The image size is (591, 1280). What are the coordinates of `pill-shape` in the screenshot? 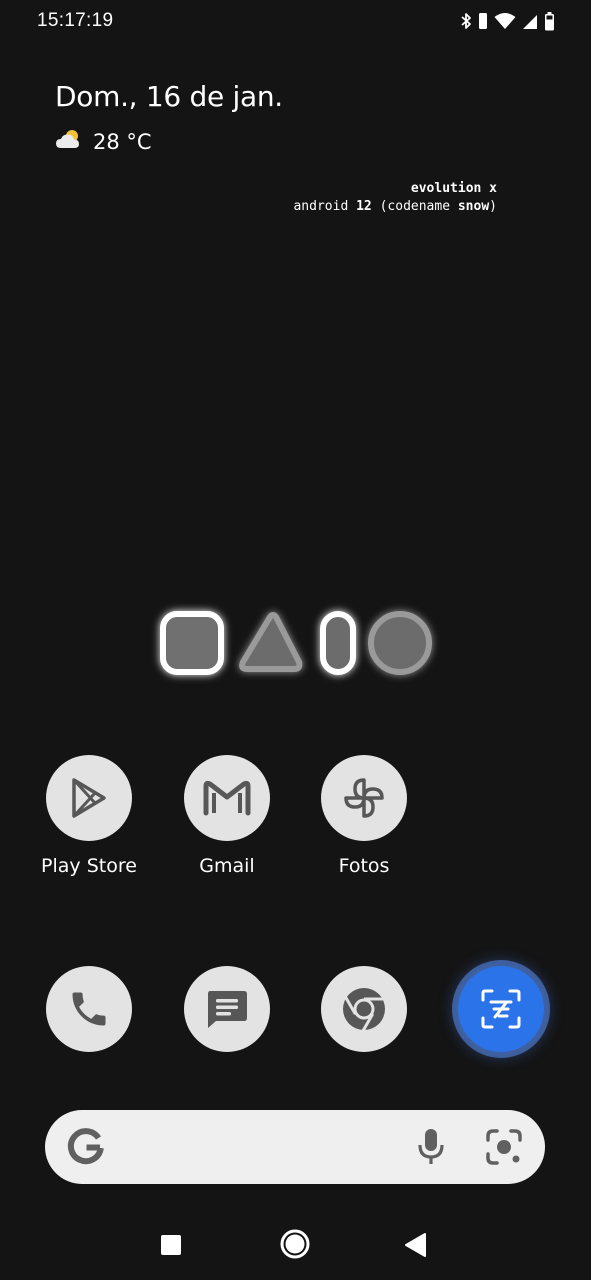 It's located at (338, 643).